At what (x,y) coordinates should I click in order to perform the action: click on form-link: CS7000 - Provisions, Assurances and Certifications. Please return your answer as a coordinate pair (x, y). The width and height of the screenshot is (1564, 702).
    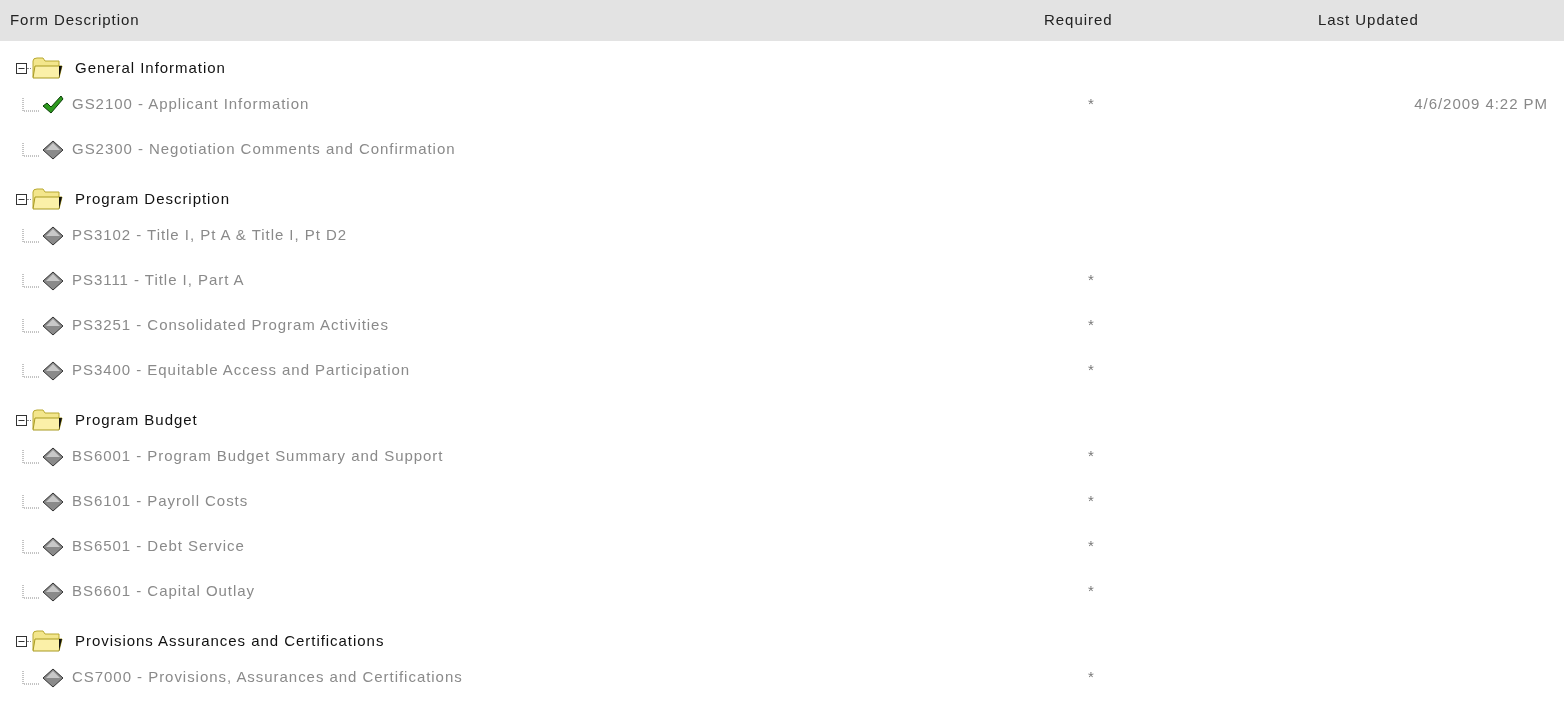
    Looking at the image, I should click on (267, 677).